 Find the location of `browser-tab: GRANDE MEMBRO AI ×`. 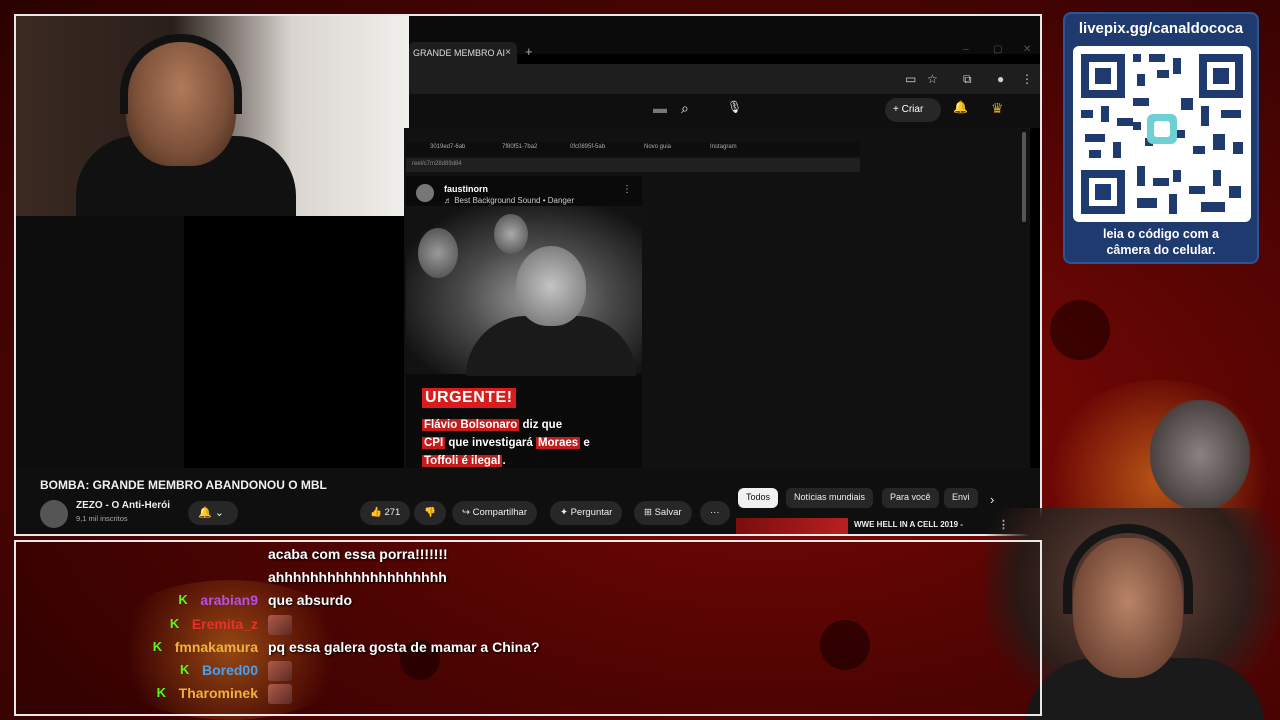

browser-tab: GRANDE MEMBRO AI × is located at coordinates (463, 53).